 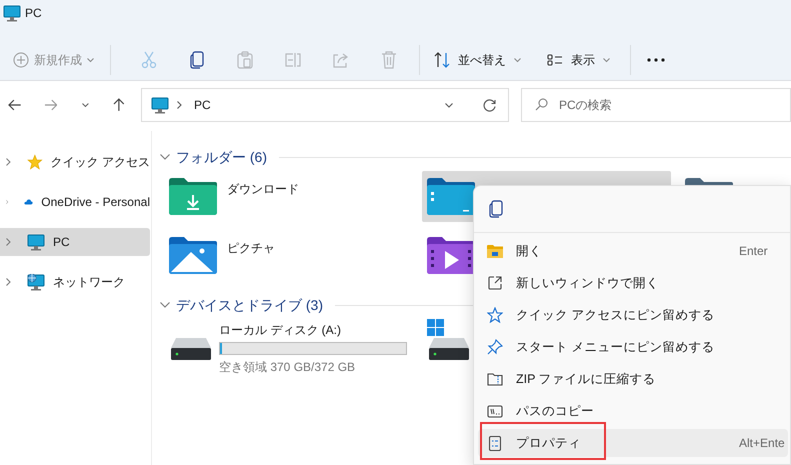 What do you see at coordinates (221, 157) in the screenshot?
I see `section-heading: フォルダー (6)` at bounding box center [221, 157].